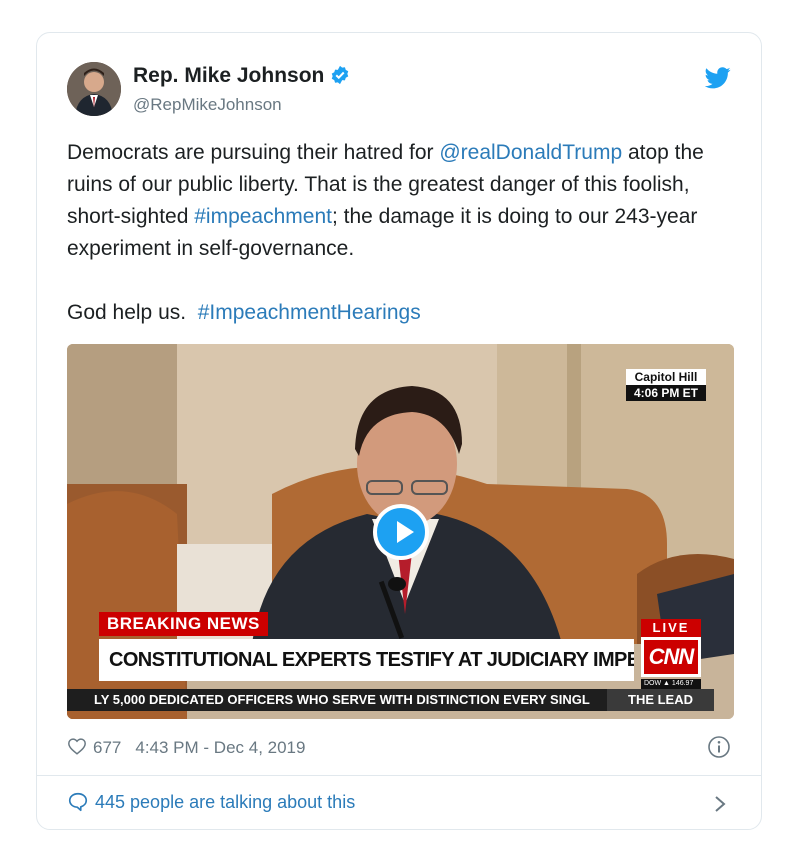 This screenshot has height=865, width=799. I want to click on author-handle: @RepMikeJohnson, so click(207, 105).